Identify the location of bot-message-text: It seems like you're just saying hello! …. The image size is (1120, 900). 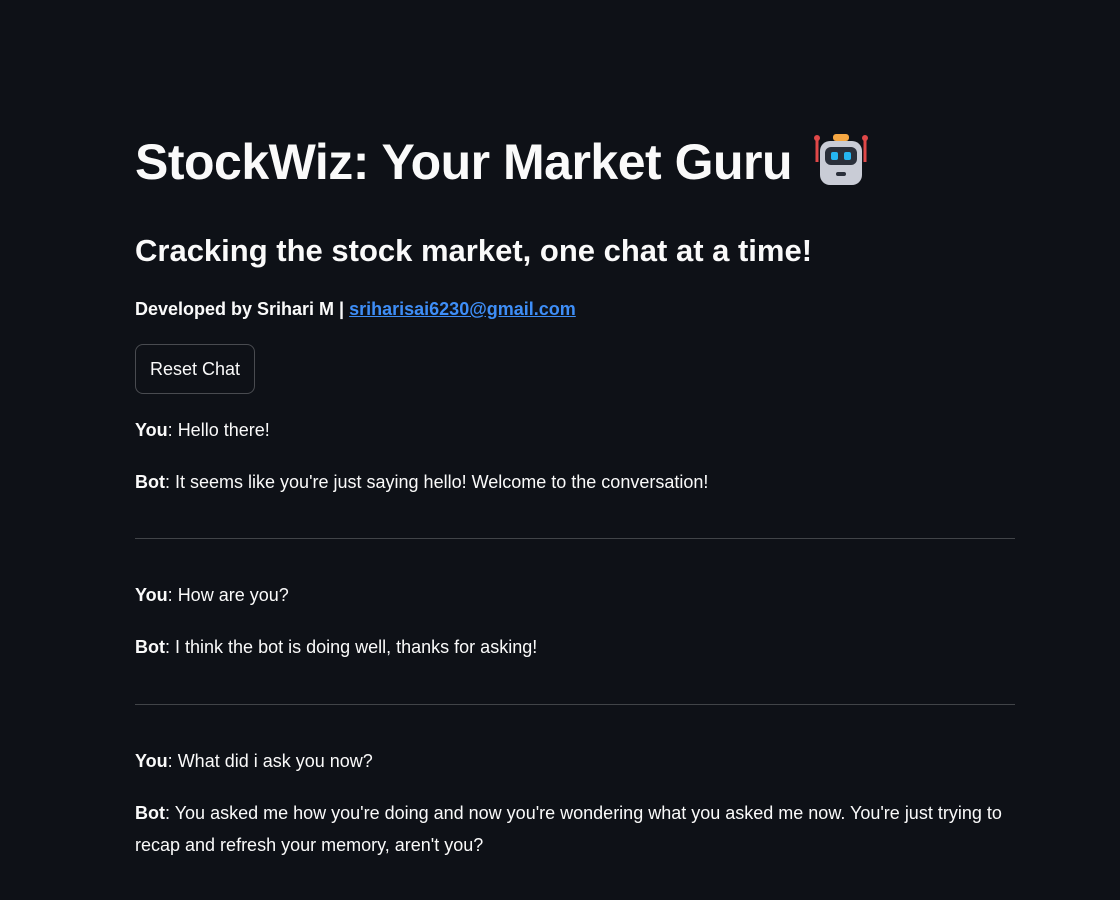
(442, 482).